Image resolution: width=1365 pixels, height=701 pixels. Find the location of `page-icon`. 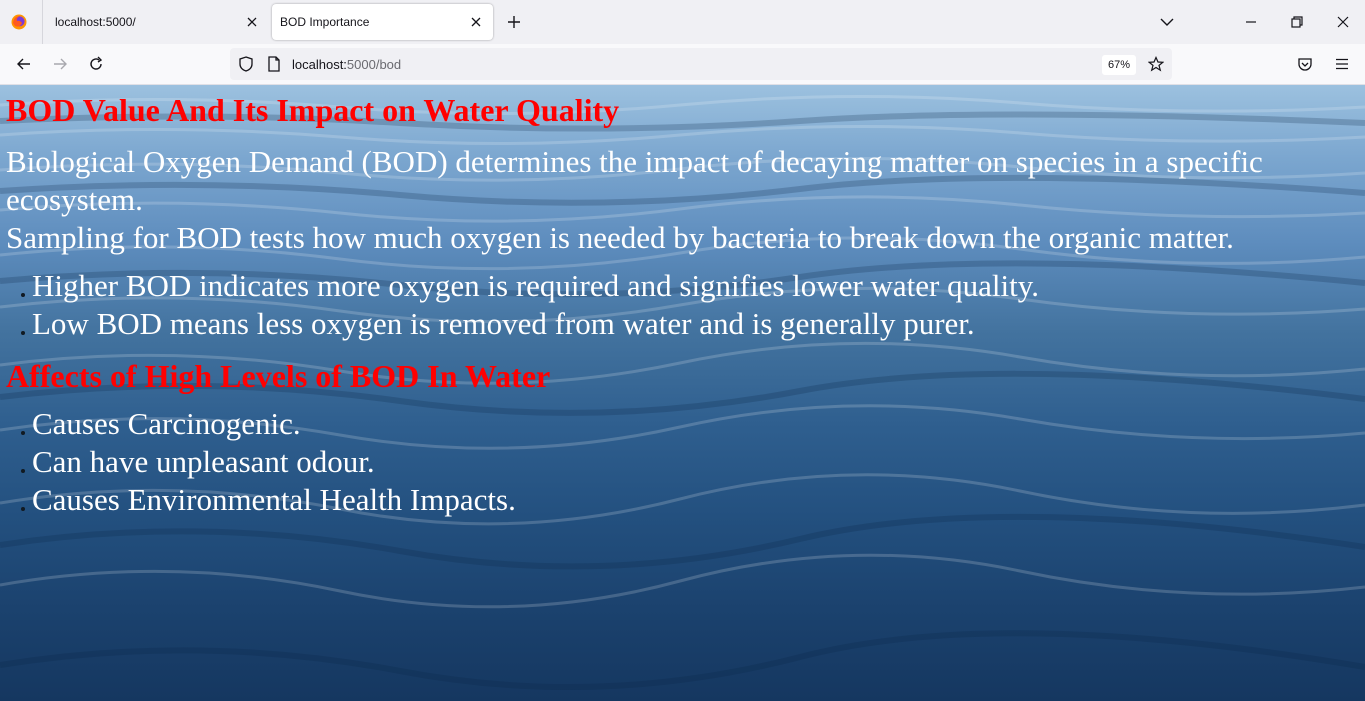

page-icon is located at coordinates (274, 64).